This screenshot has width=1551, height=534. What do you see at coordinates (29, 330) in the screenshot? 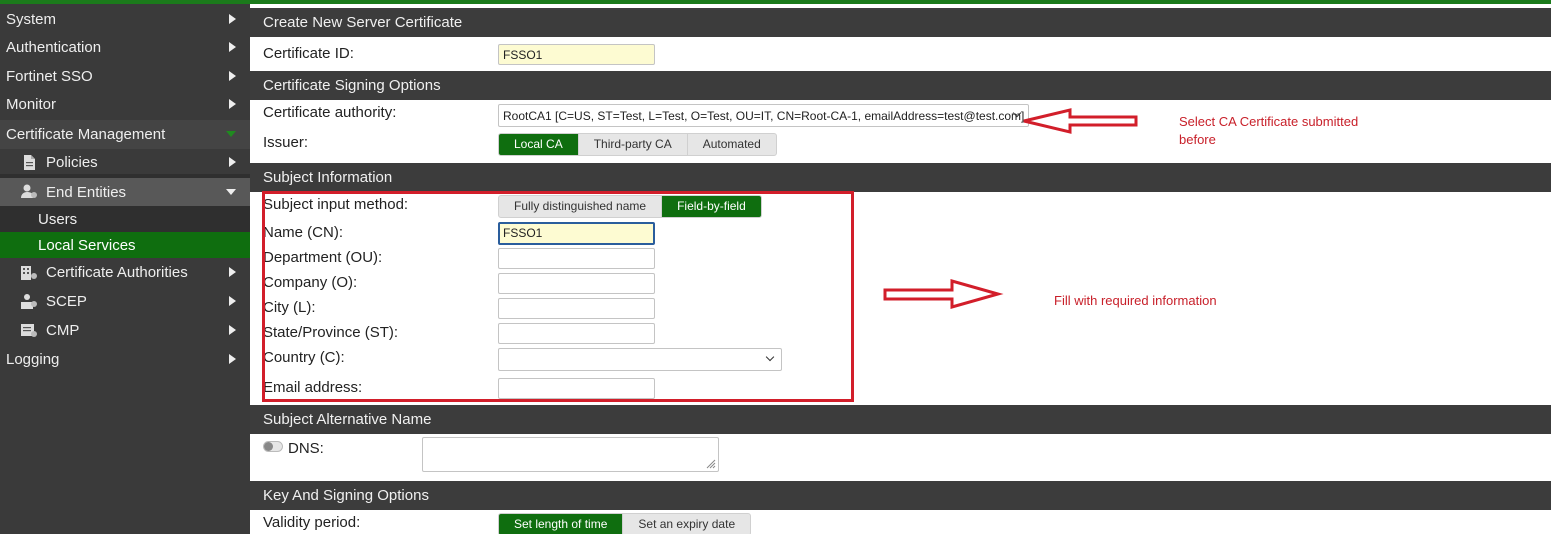
I see `cmp-icon` at bounding box center [29, 330].